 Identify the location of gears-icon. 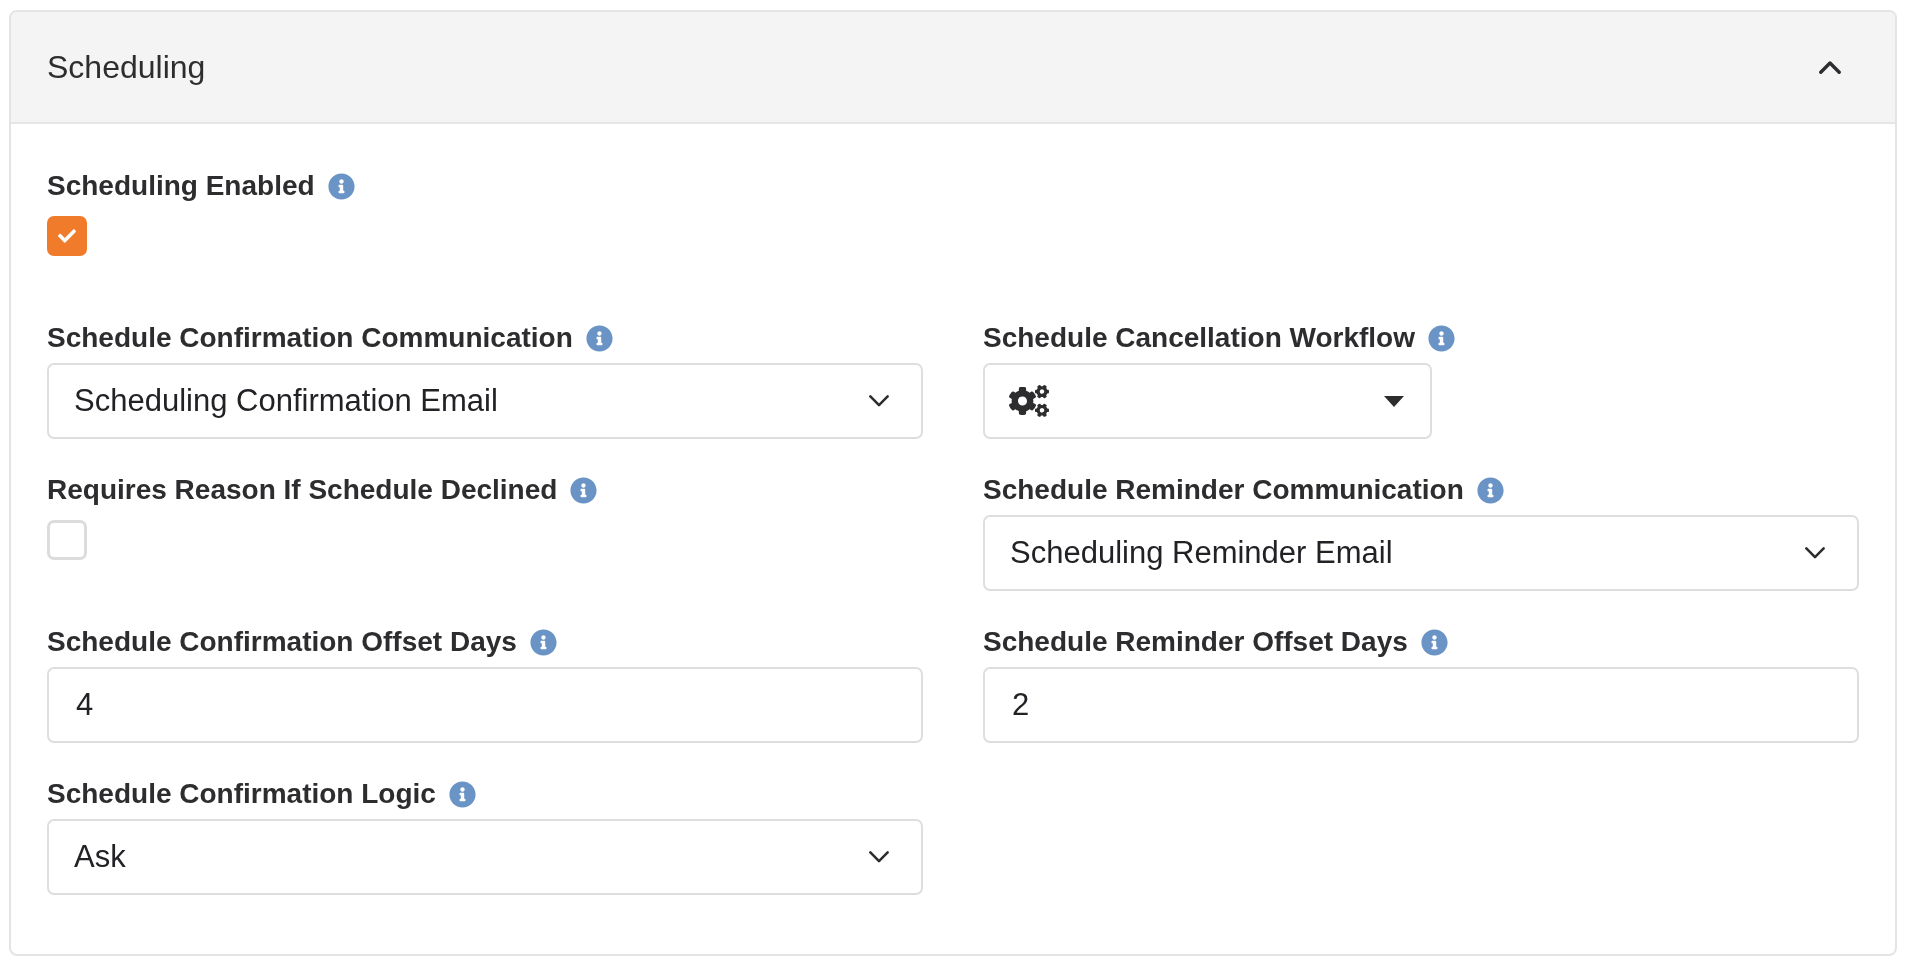
(1029, 401).